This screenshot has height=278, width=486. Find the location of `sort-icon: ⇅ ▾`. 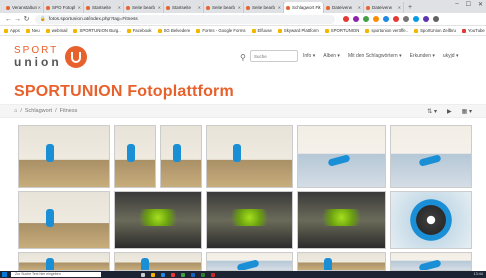

sort-icon: ⇅ ▾ is located at coordinates (432, 111).